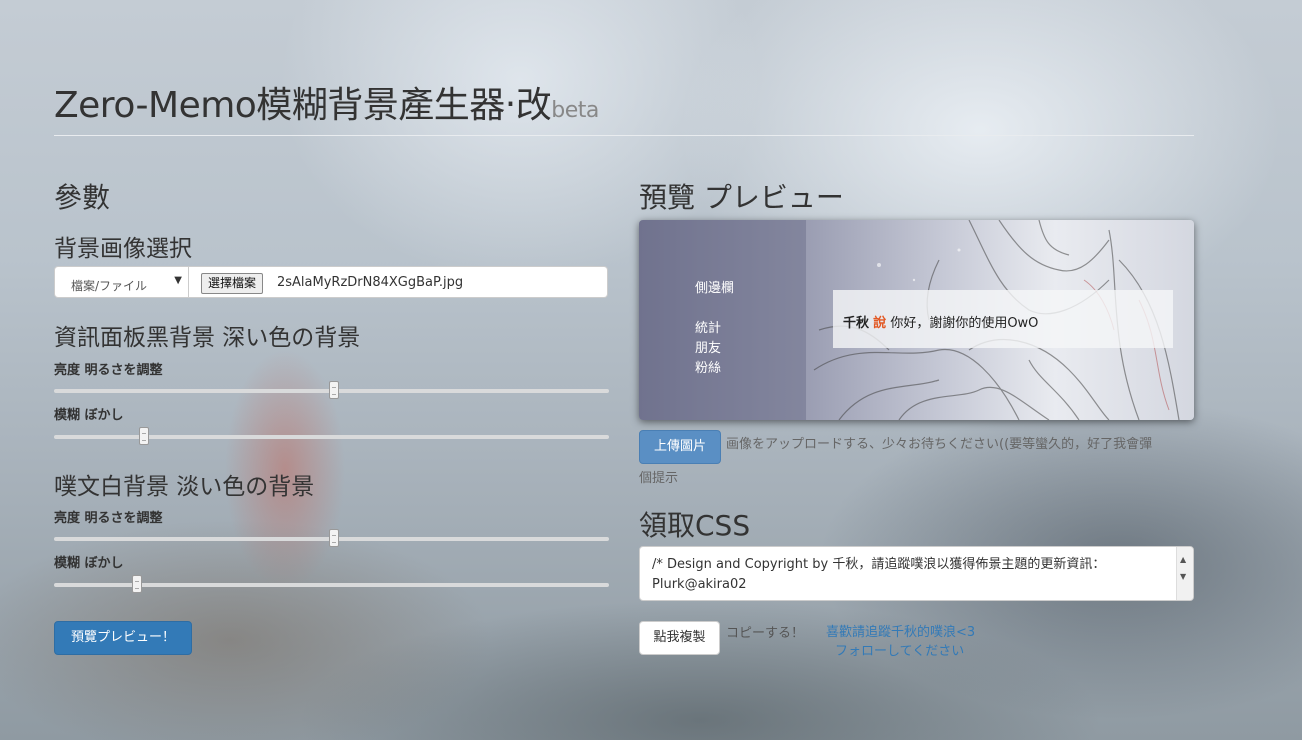 This screenshot has width=1302, height=740. What do you see at coordinates (108, 370) in the screenshot?
I see `dark-brightness-label: 亮度 明るさを調整` at bounding box center [108, 370].